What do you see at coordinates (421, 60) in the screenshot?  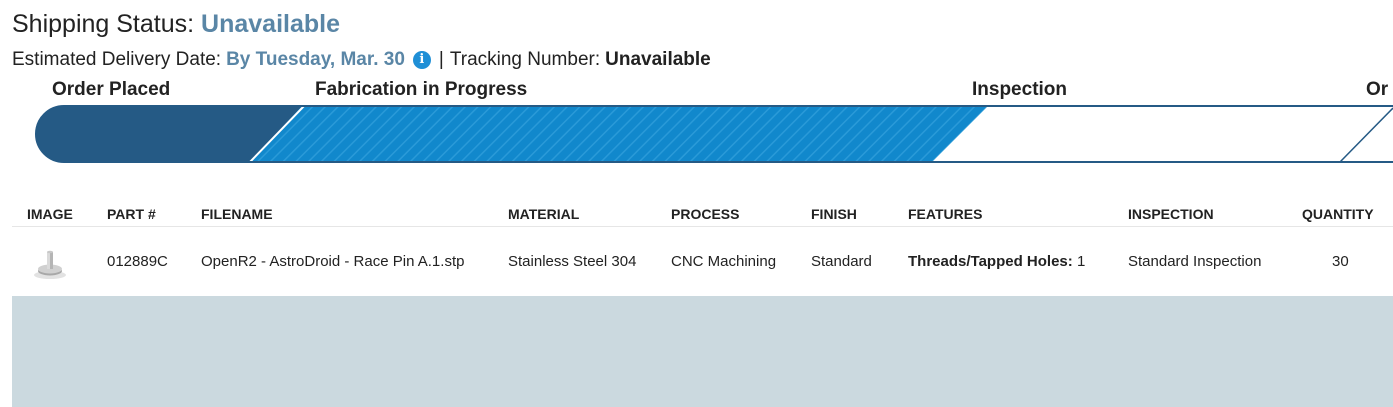 I see `info-icon: i` at bounding box center [421, 60].